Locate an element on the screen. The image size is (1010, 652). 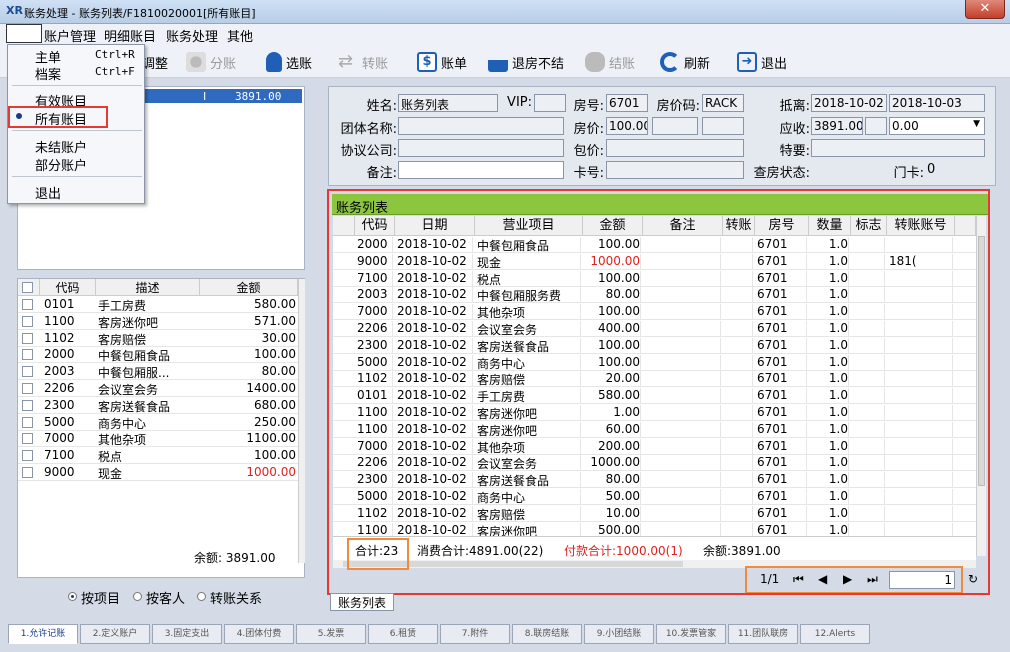
receivable-field: 3891.00 is located at coordinates (837, 126).